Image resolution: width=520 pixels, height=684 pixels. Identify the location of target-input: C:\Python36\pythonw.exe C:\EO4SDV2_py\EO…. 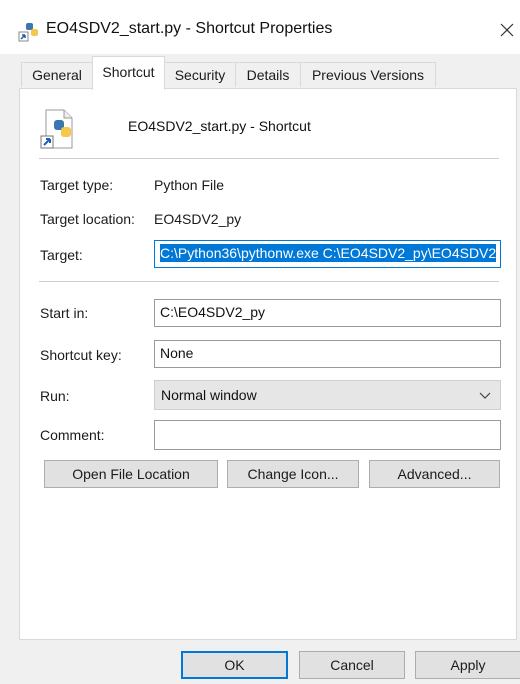
(327, 254).